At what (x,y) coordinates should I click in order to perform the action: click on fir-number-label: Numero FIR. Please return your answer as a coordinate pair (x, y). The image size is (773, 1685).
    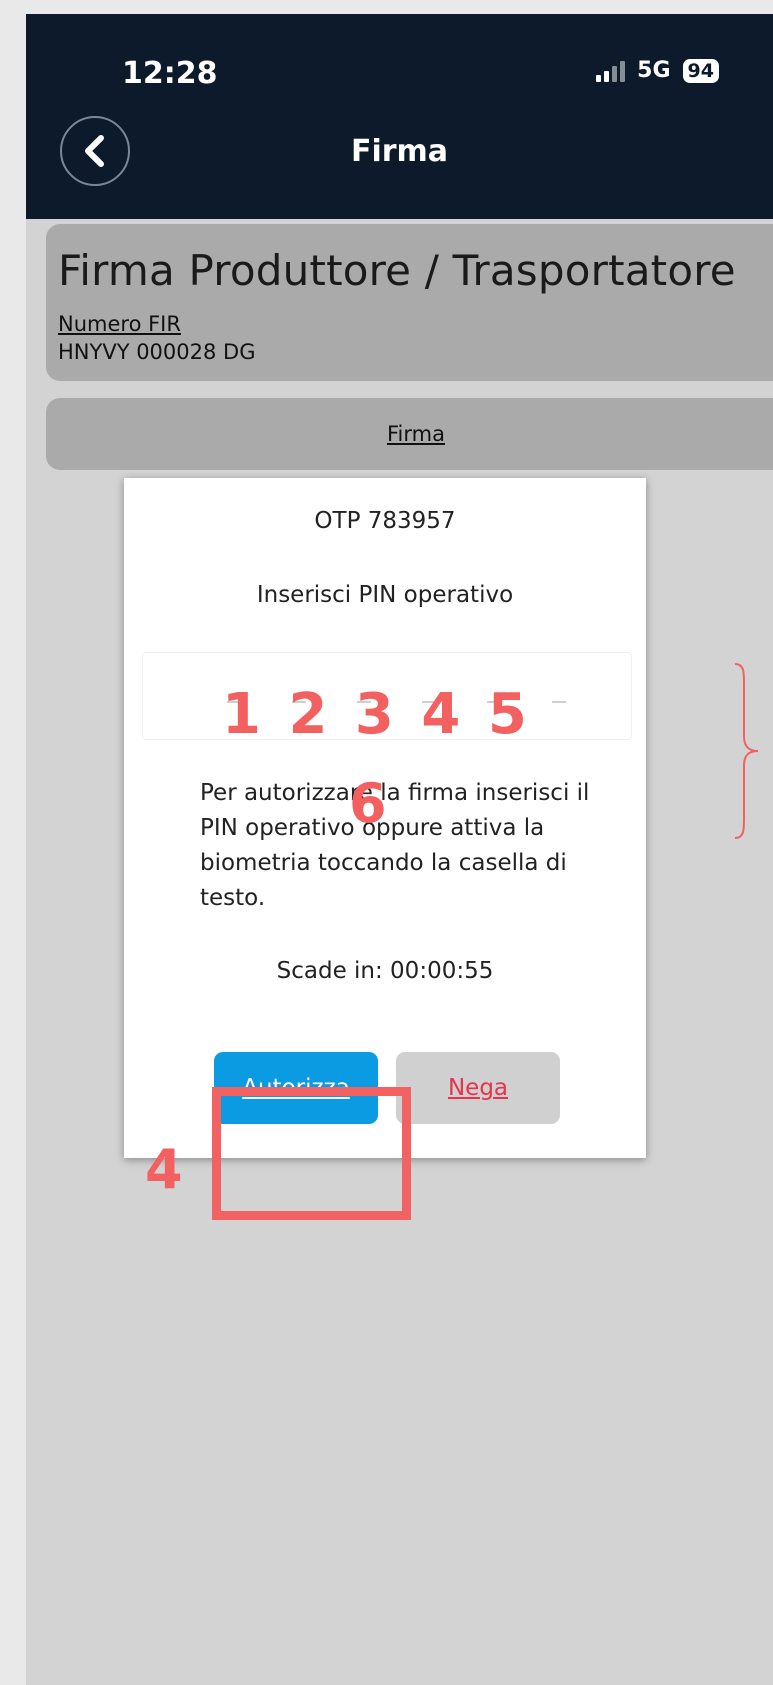
    Looking at the image, I should click on (119, 324).